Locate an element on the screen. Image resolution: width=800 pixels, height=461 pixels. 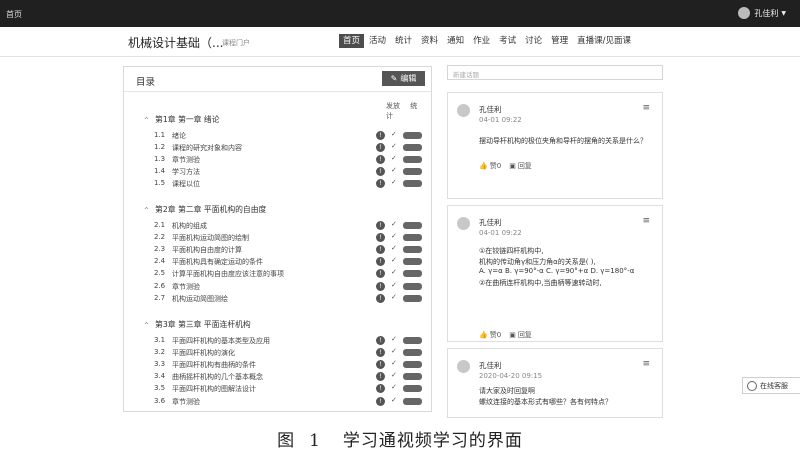
nav-tab: 直播课/见面课 is located at coordinates (604, 41).